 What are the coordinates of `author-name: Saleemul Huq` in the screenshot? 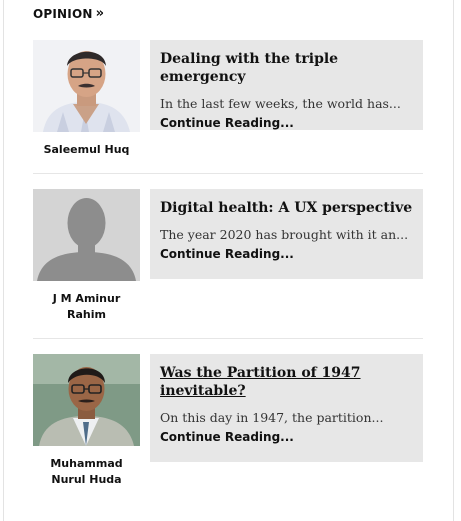 It's located at (86, 150).